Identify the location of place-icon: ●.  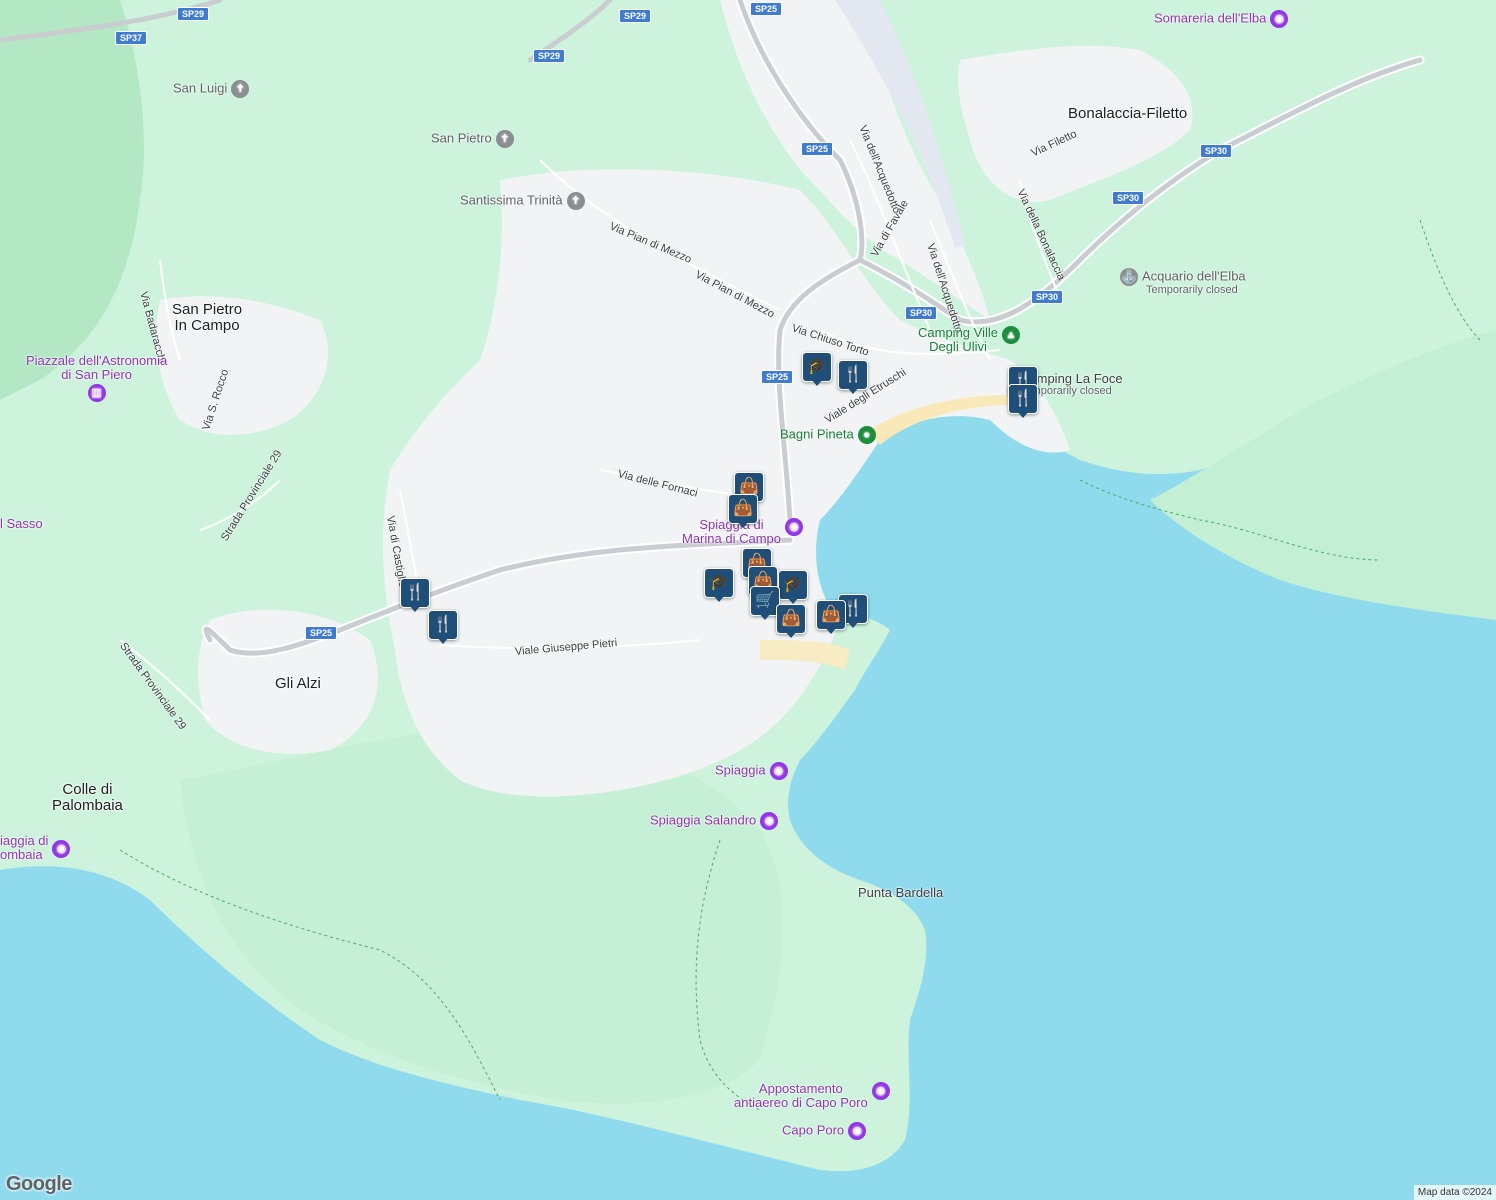
(866, 435).